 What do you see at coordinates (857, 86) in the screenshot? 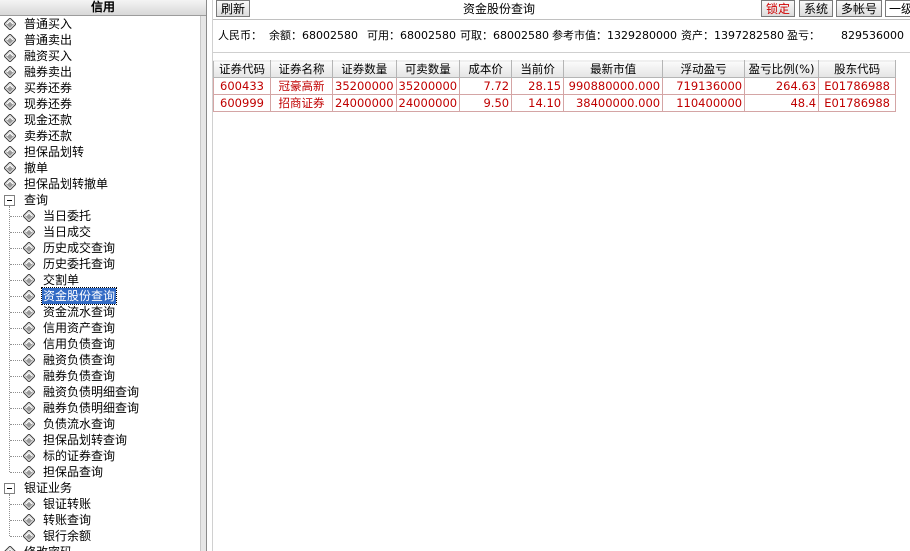
I see `table-cell: E01786988` at bounding box center [857, 86].